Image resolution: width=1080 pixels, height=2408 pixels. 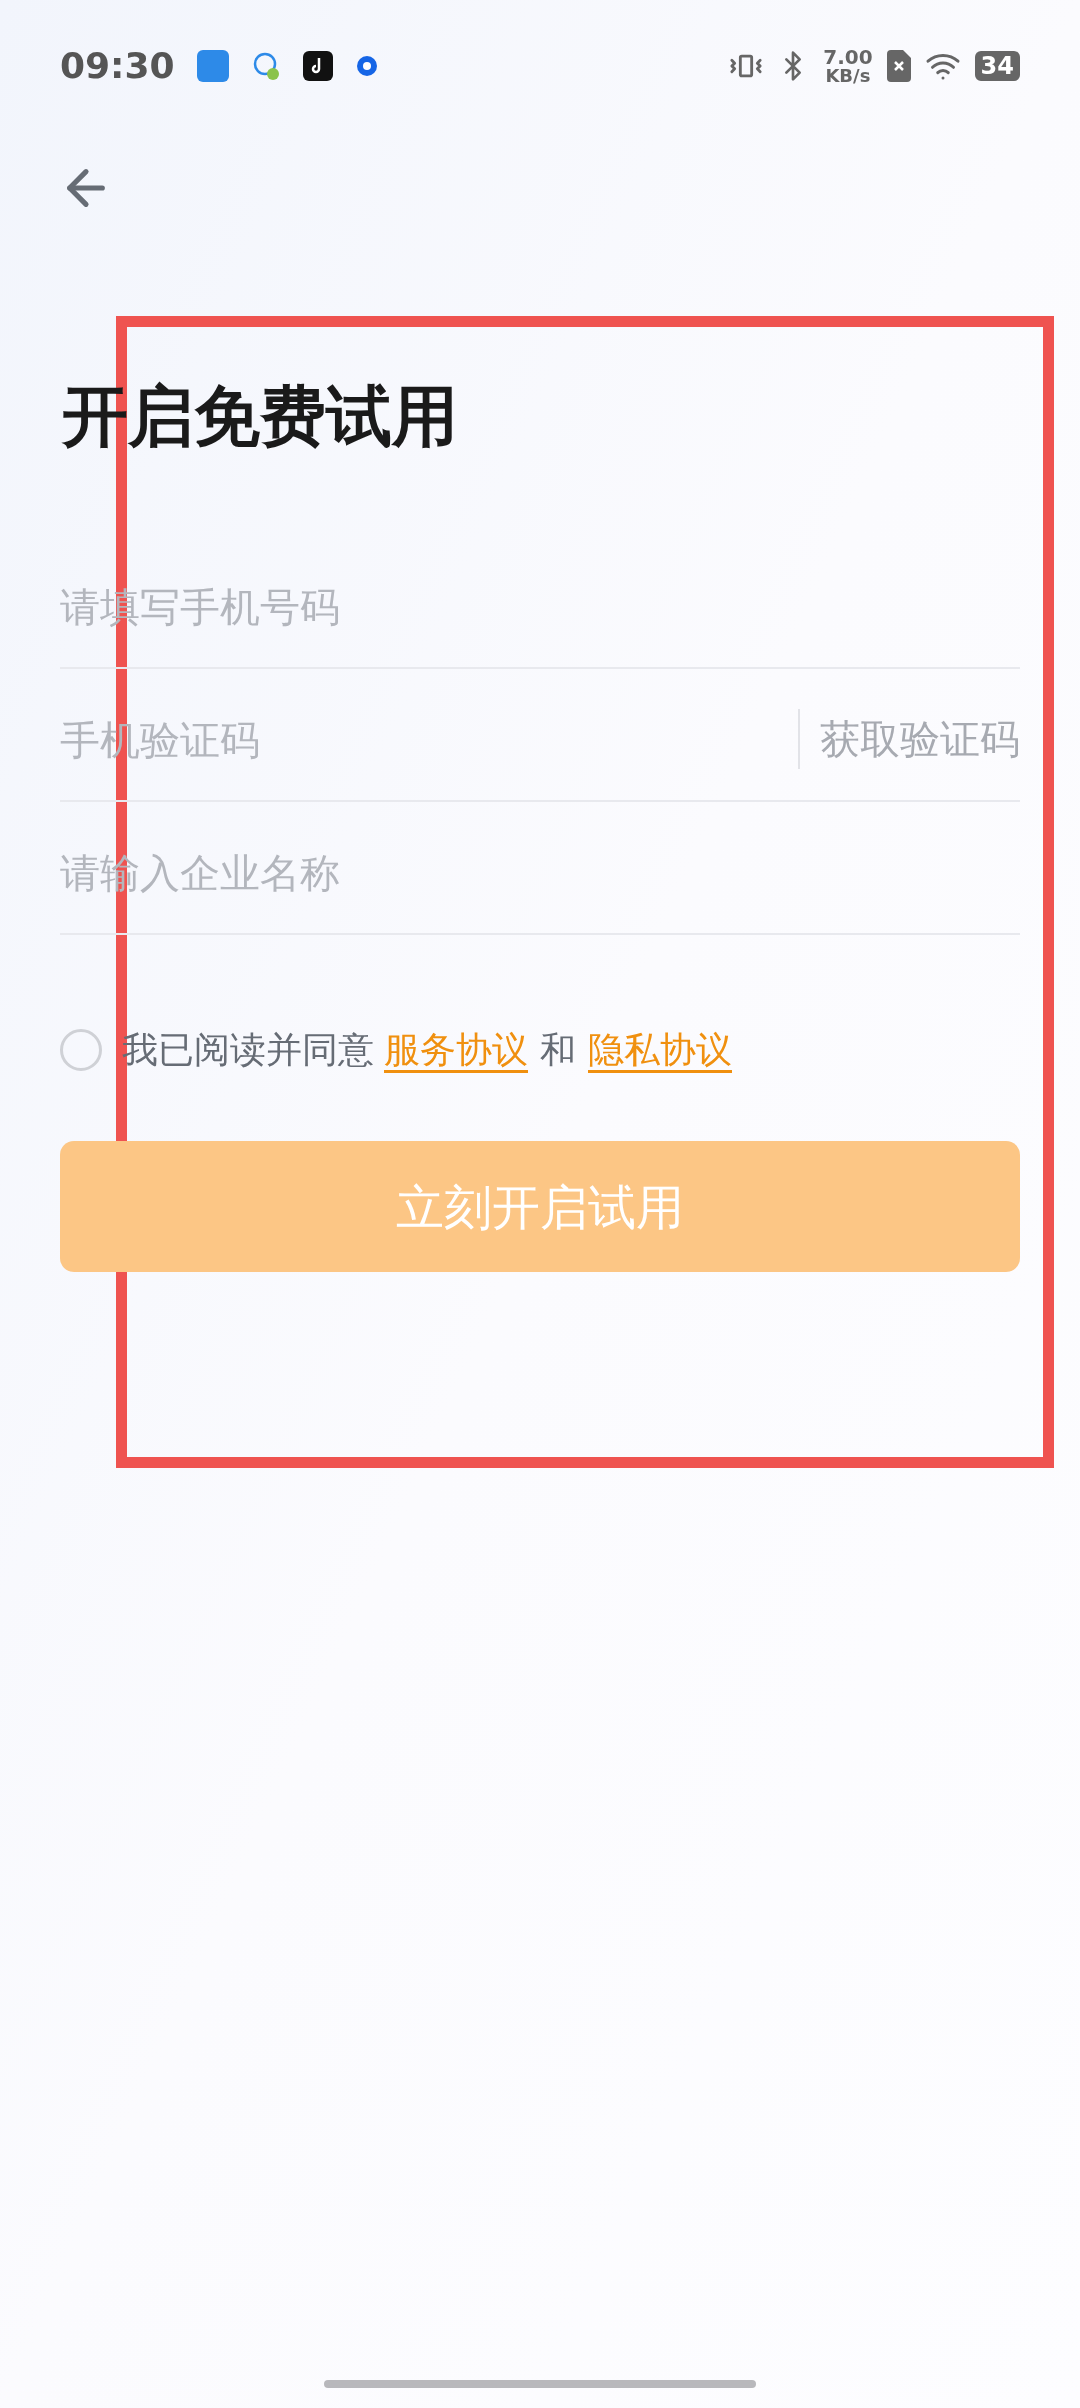 What do you see at coordinates (898, 66) in the screenshot?
I see `sim-icon` at bounding box center [898, 66].